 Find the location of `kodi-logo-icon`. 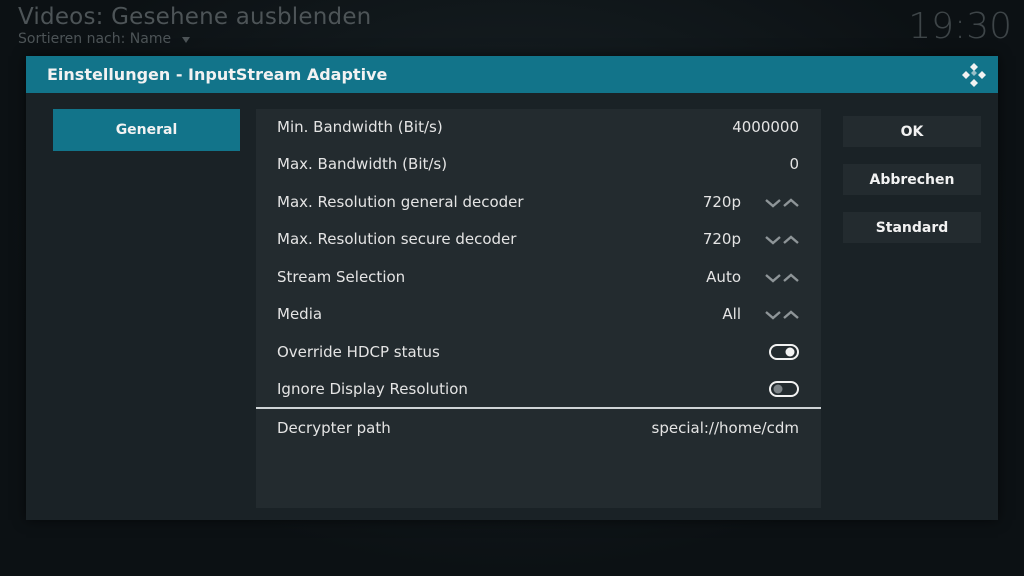

kodi-logo-icon is located at coordinates (974, 75).